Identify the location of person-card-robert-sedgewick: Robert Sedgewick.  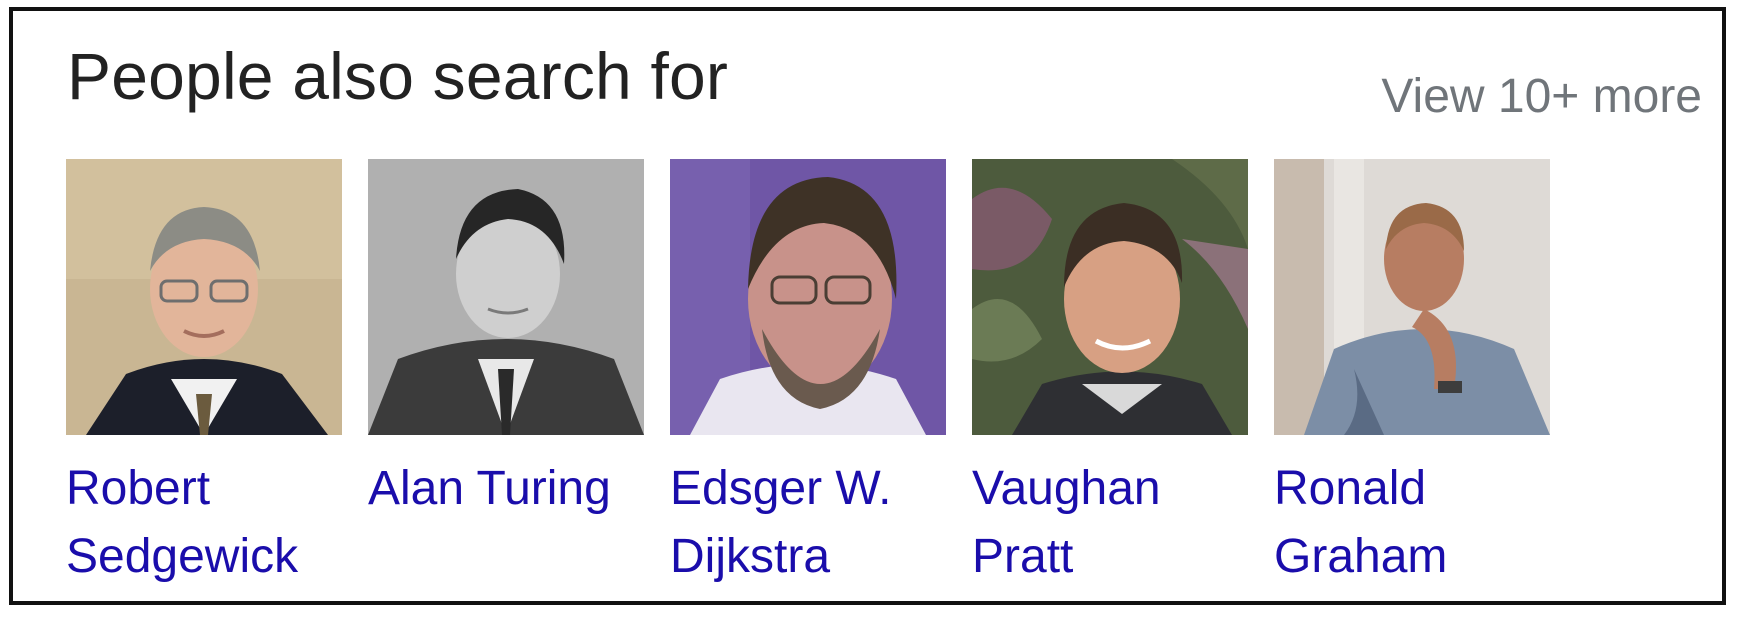
(204, 375).